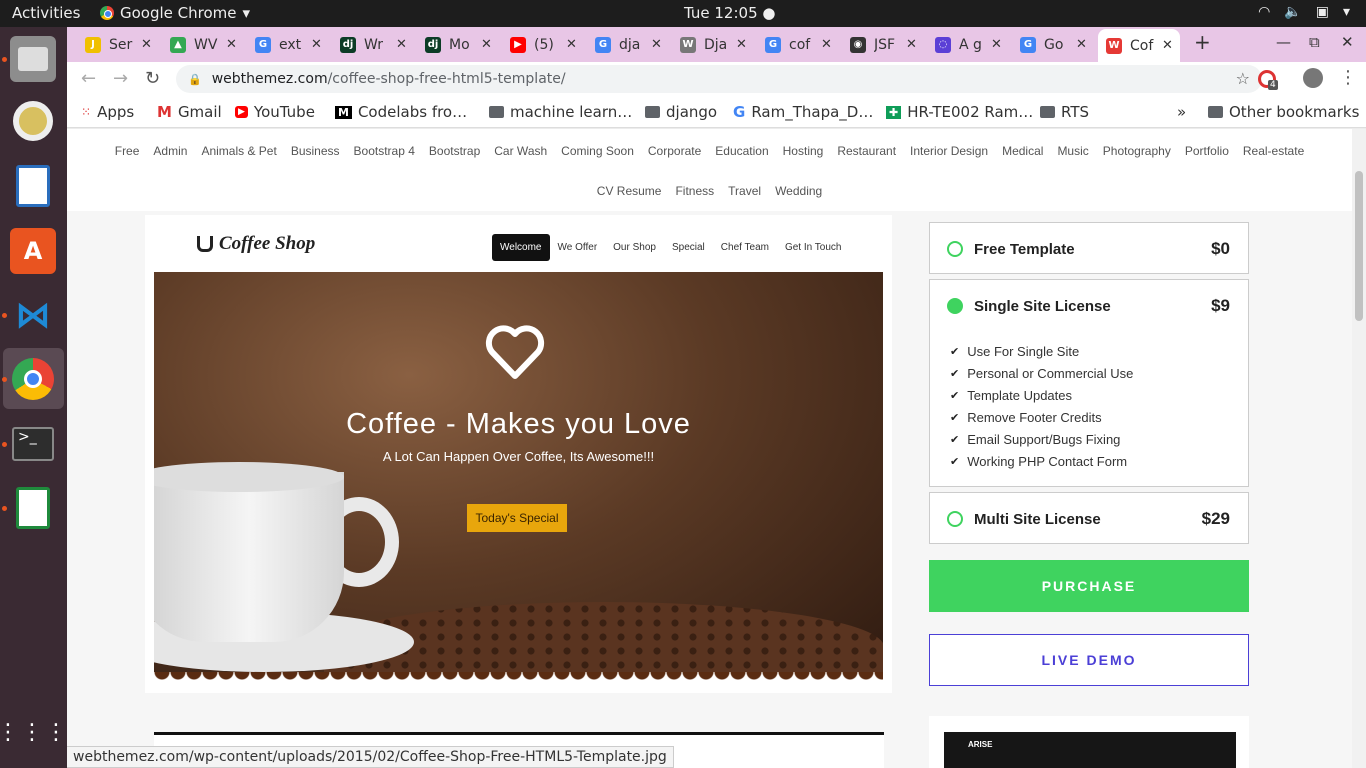  Describe the element at coordinates (744, 191) in the screenshot. I see `category-link: Travel` at that location.